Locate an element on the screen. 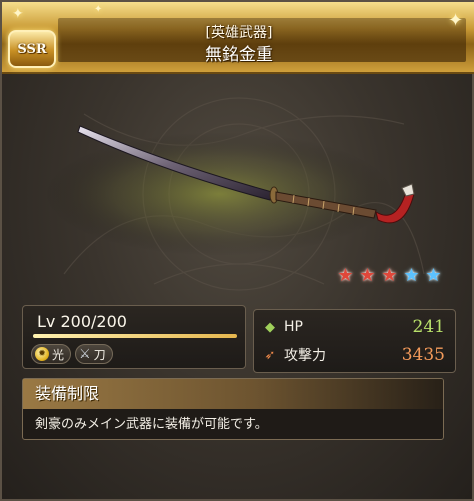 The image size is (474, 501). weapon-category: [英雄武器] is located at coordinates (239, 33).